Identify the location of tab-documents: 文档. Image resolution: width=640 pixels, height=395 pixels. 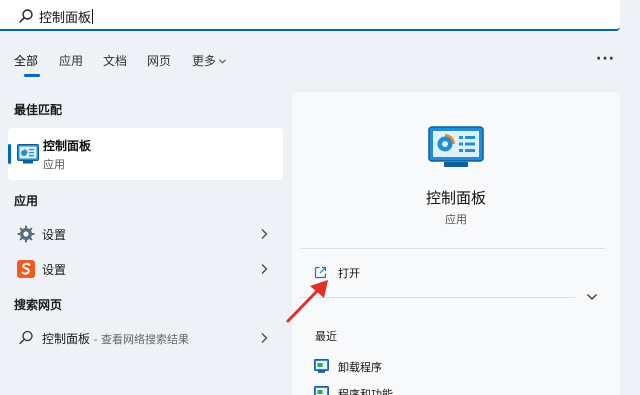
(115, 60).